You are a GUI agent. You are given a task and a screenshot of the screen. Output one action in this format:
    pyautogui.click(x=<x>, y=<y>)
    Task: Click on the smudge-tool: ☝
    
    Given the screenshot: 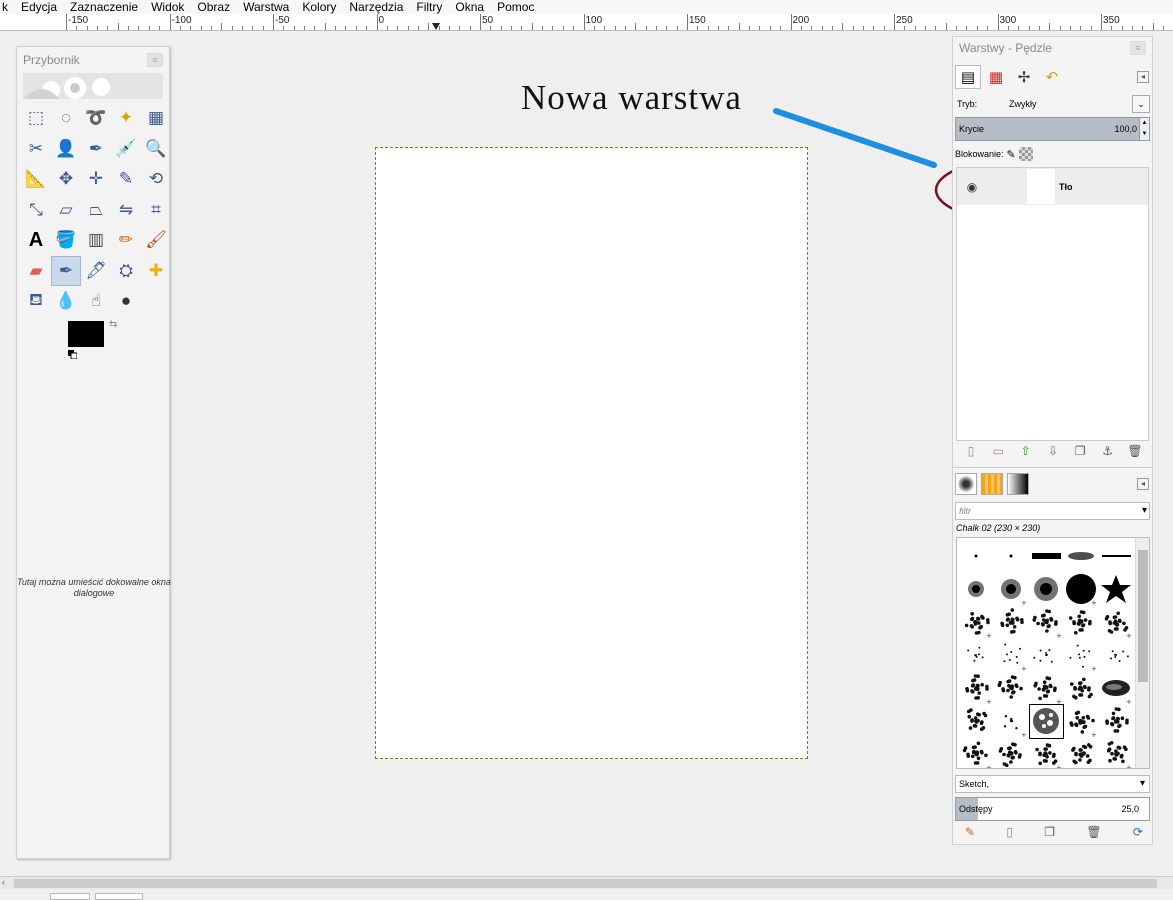 What is the action you would take?
    pyautogui.click(x=96, y=301)
    